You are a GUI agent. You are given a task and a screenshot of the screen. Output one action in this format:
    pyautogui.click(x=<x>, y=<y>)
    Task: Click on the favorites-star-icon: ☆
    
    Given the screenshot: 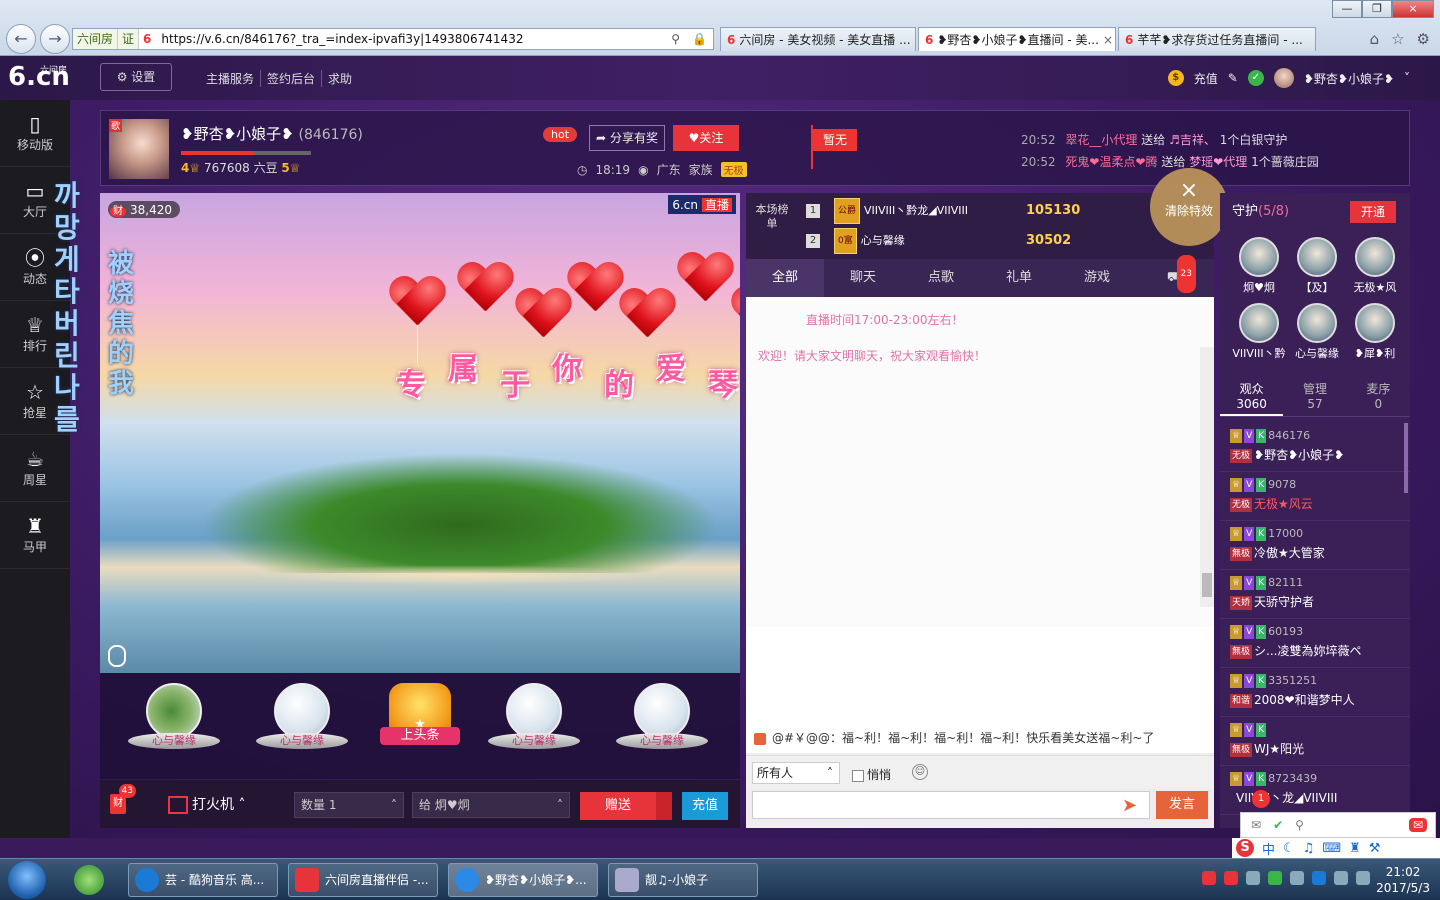 What is the action you would take?
    pyautogui.click(x=1397, y=39)
    